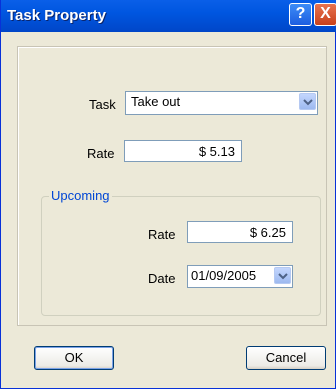 The height and width of the screenshot is (389, 336). I want to click on ok-button: OK, so click(74, 358).